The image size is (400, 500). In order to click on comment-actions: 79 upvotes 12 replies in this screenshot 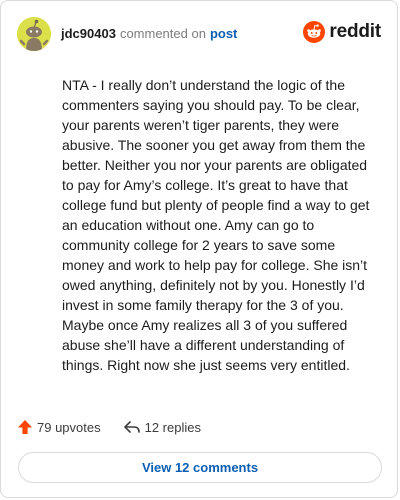, I will do `click(109, 427)`.